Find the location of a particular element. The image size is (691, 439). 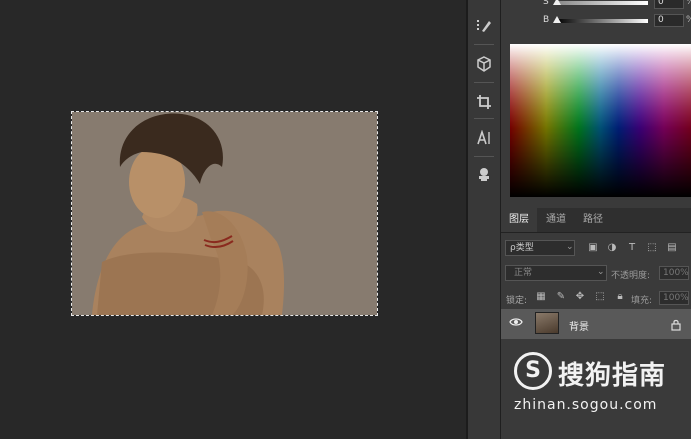

slider-label: S is located at coordinates (546, 3).